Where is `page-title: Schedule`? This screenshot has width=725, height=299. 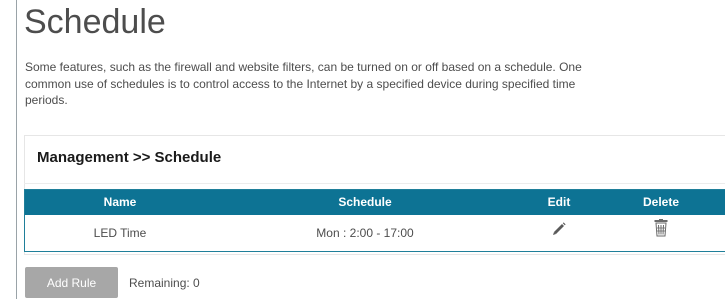
page-title: Schedule is located at coordinates (95, 22).